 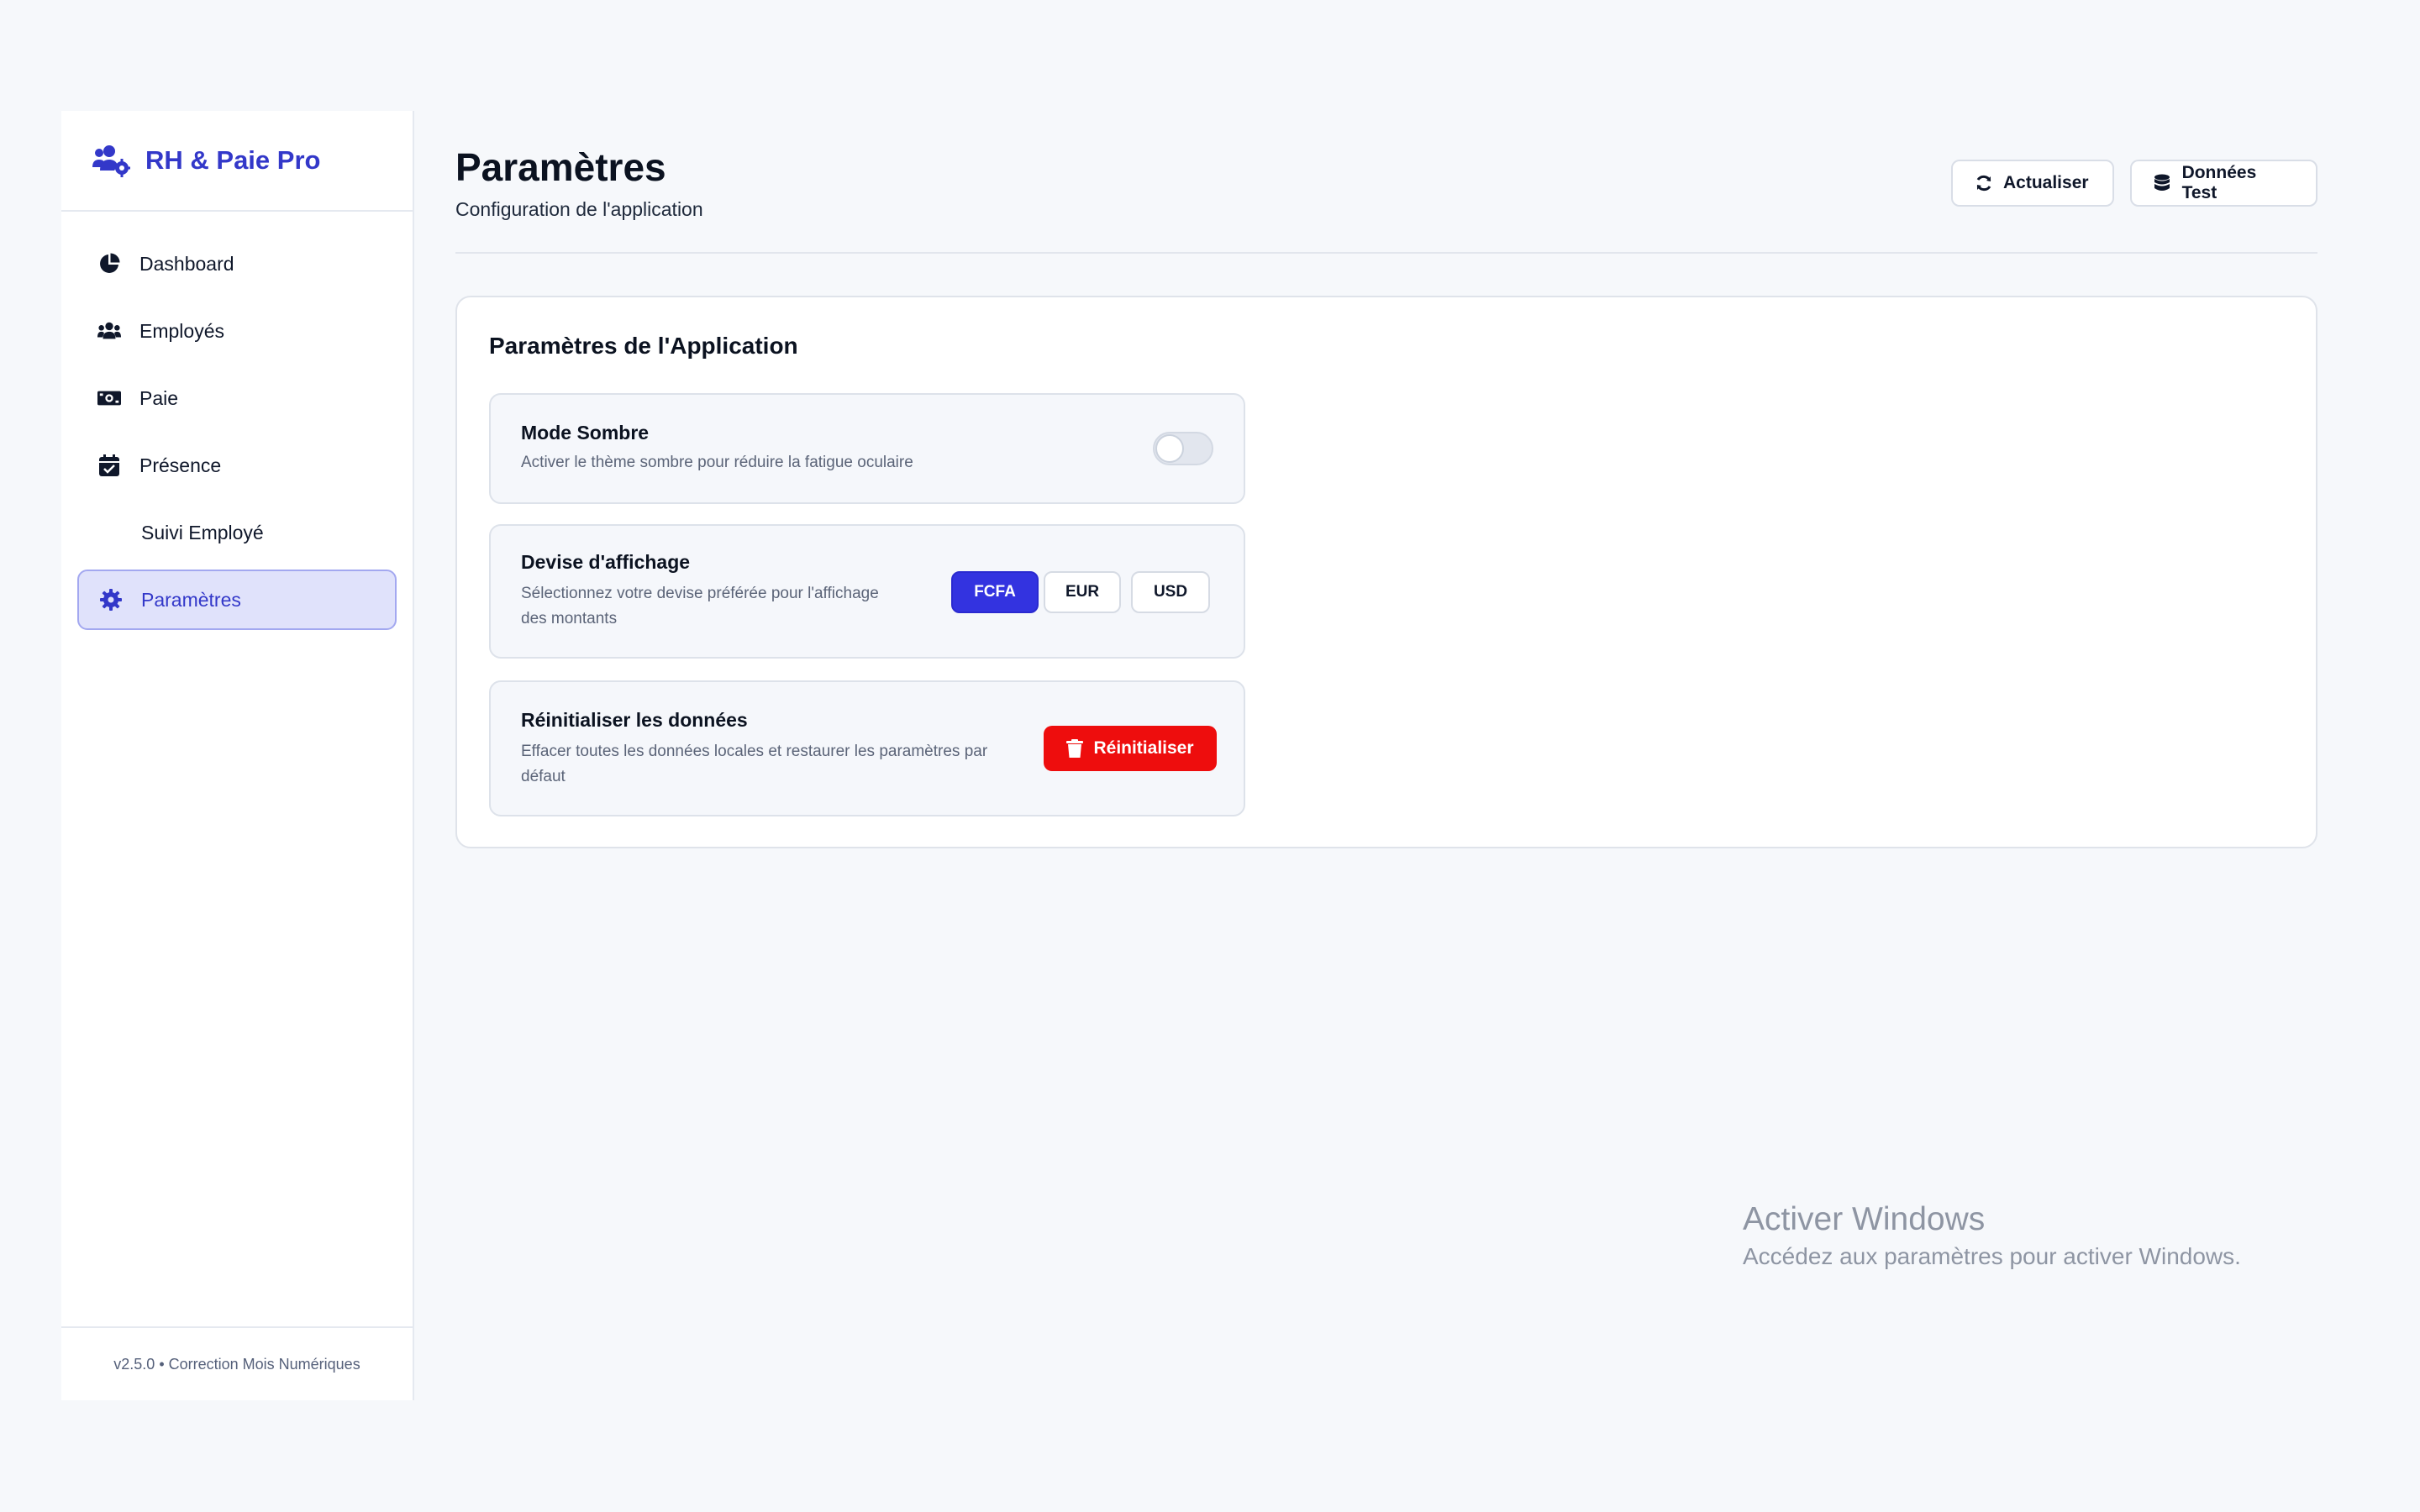 I want to click on toggle-knob, so click(x=1169, y=448).